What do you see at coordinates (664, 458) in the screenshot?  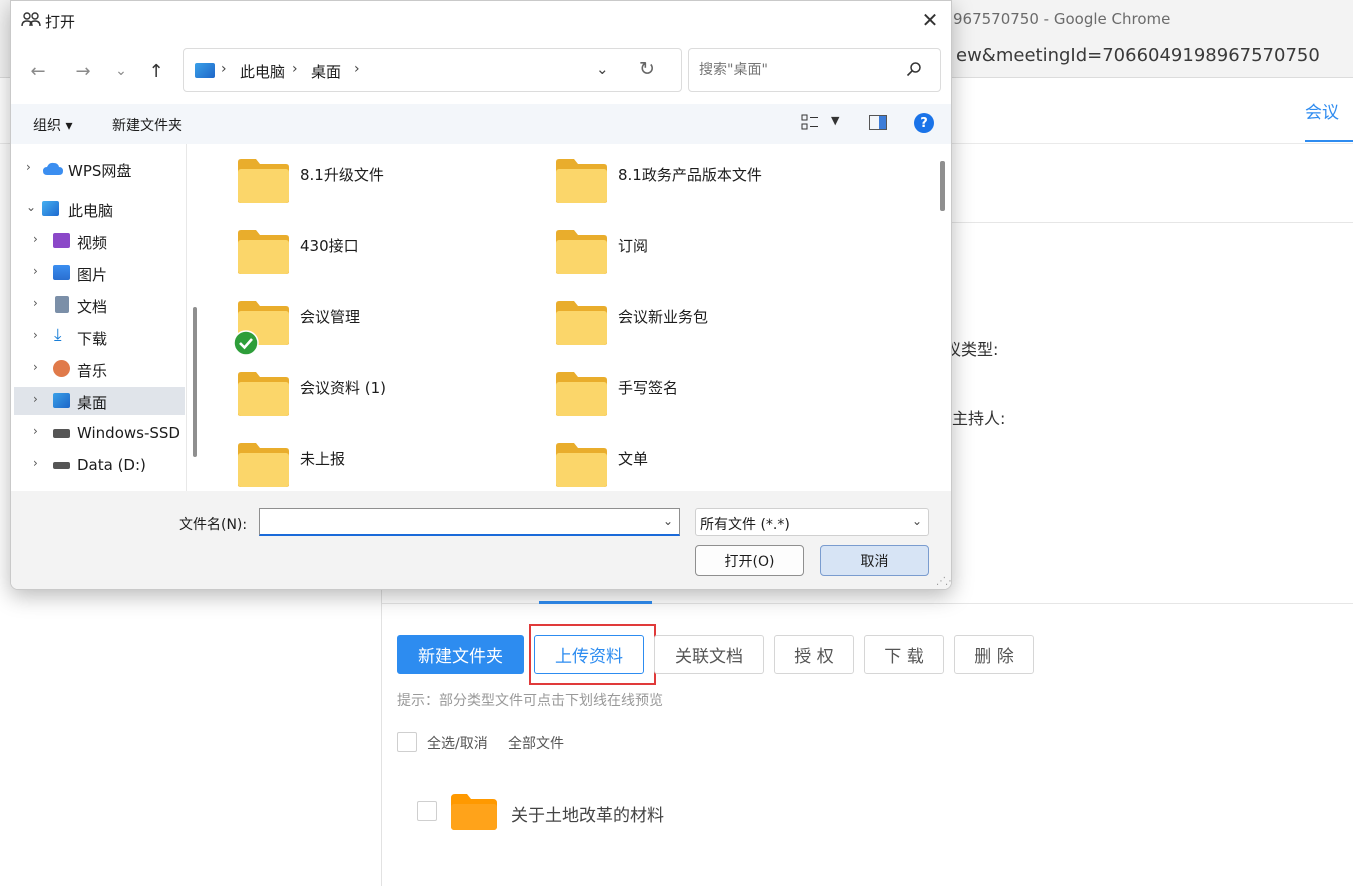 I see `folder-item: 文单` at bounding box center [664, 458].